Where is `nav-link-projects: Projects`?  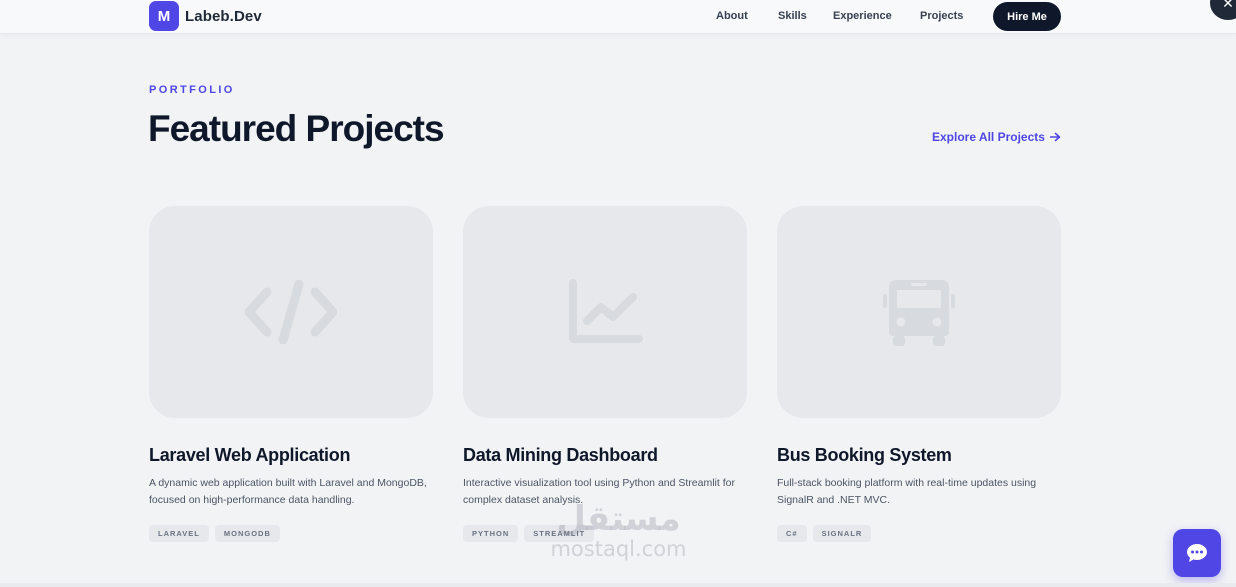
nav-link-projects: Projects is located at coordinates (941, 16).